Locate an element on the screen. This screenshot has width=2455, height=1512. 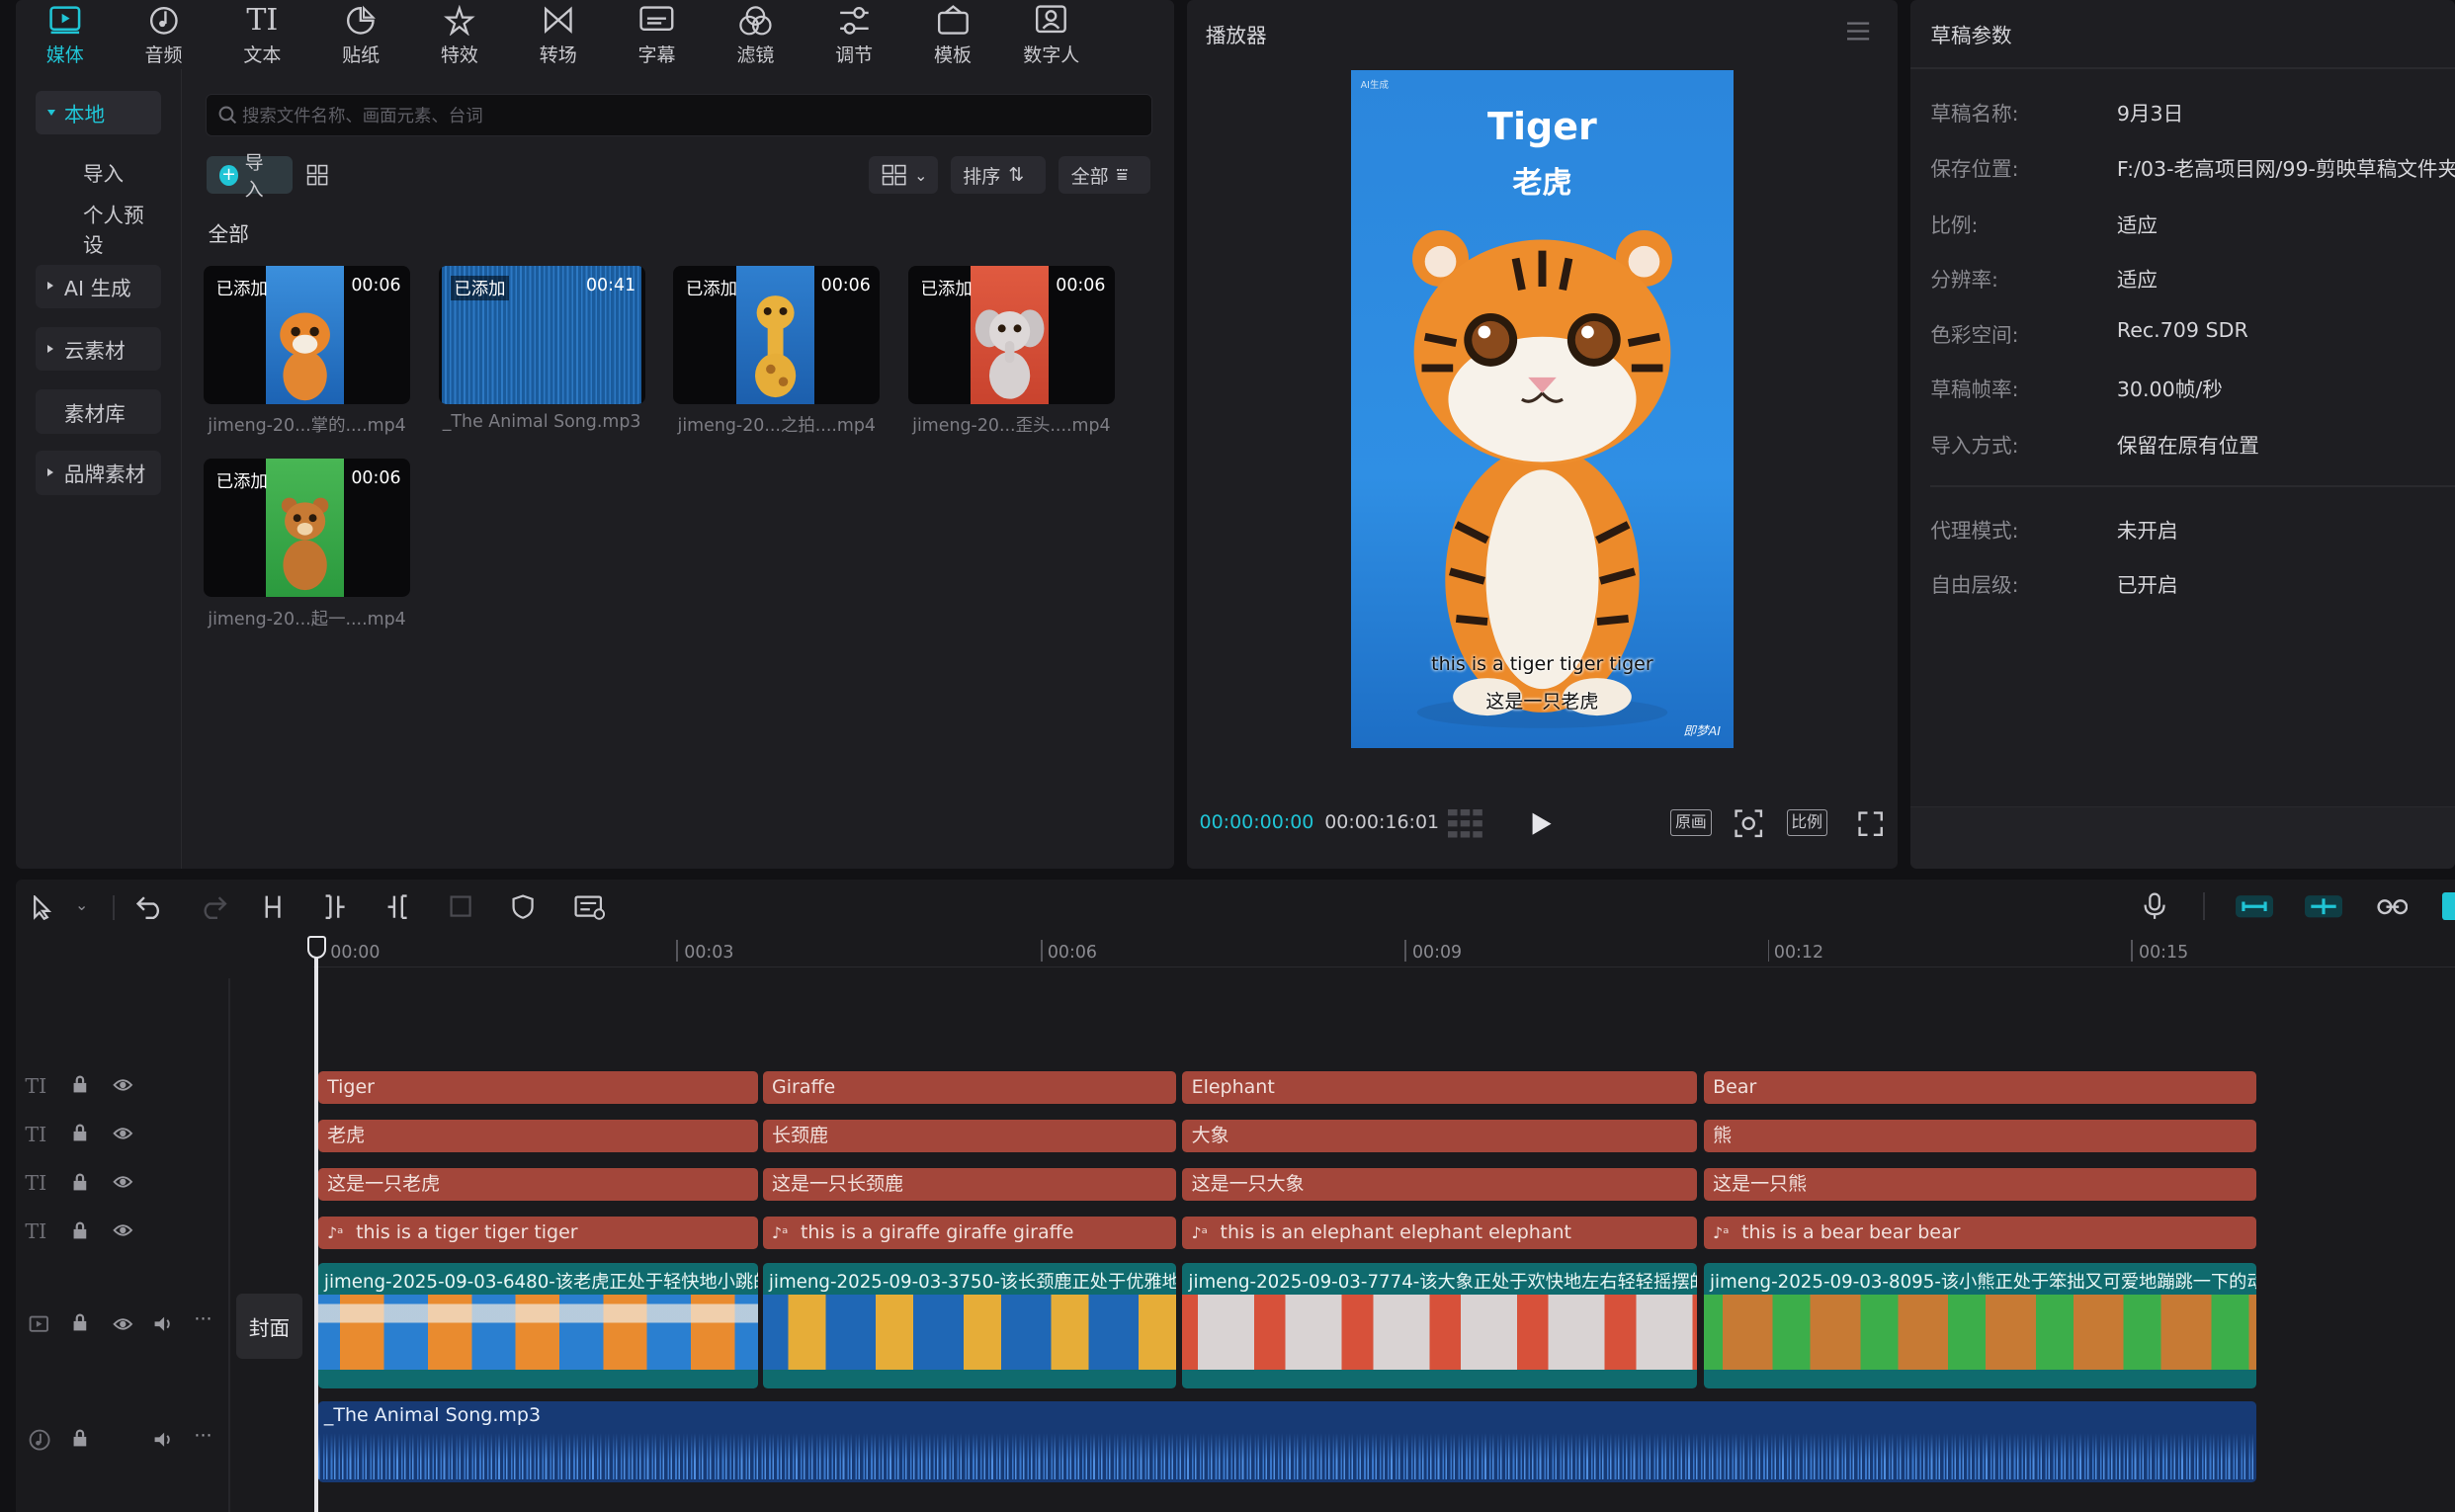
sidebar-item-ai: AI 生成 is located at coordinates (99, 286).